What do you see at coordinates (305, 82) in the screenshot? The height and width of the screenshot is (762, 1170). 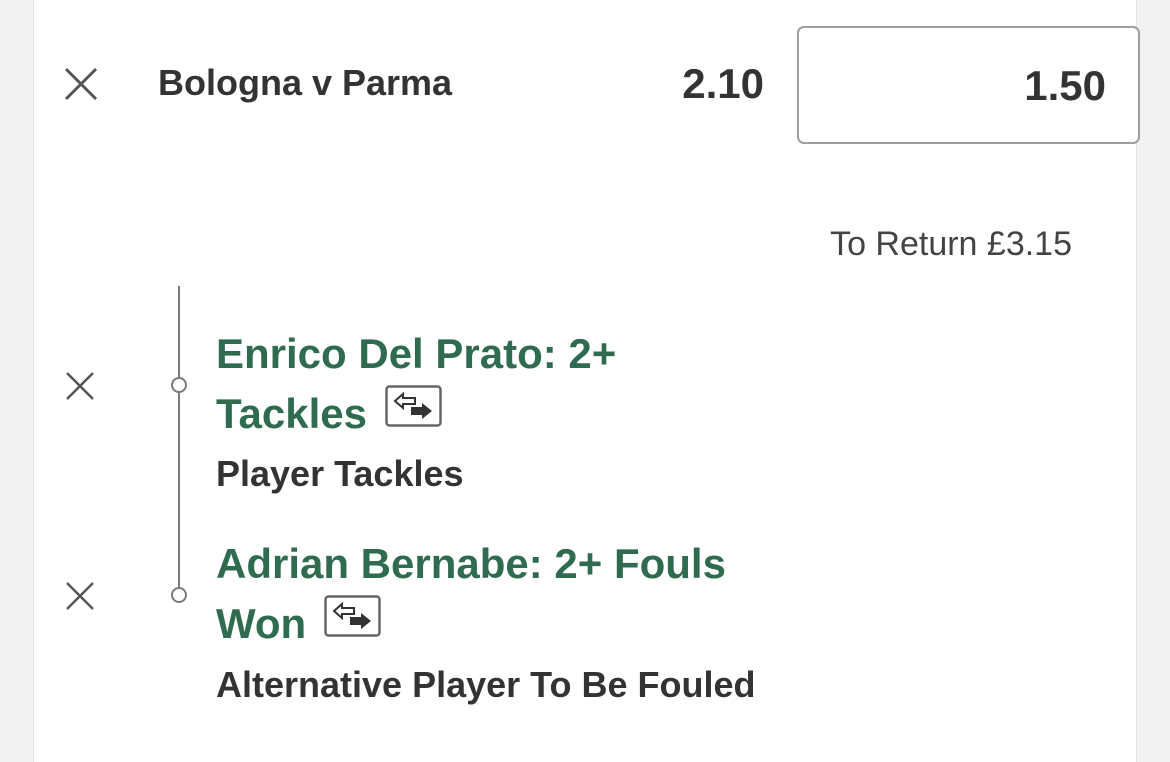 I see `match-title: Bologna v Parma` at bounding box center [305, 82].